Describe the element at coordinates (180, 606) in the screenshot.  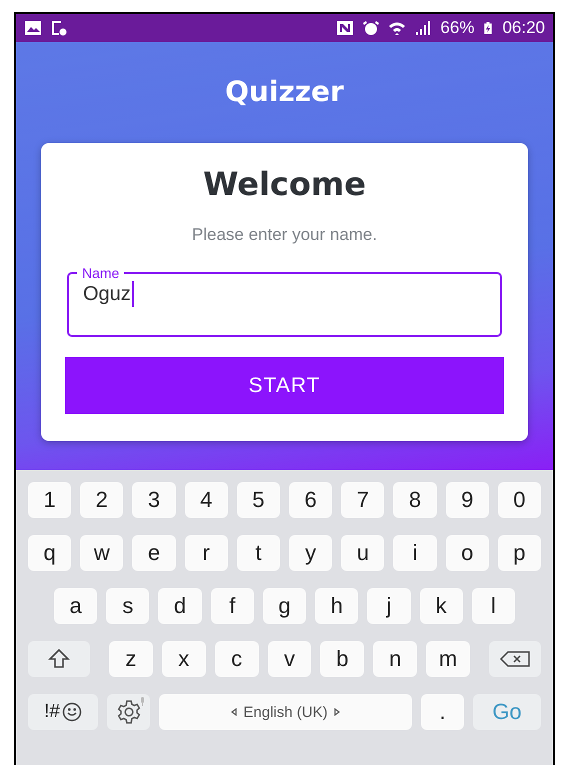
I see `keyboard-key: d` at that location.